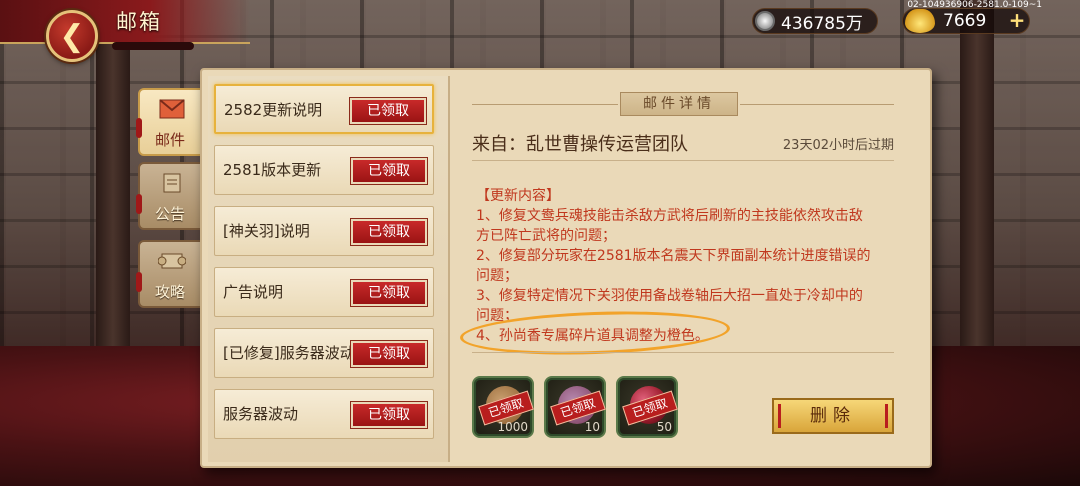  What do you see at coordinates (172, 109) in the screenshot?
I see `mail-icon` at bounding box center [172, 109].